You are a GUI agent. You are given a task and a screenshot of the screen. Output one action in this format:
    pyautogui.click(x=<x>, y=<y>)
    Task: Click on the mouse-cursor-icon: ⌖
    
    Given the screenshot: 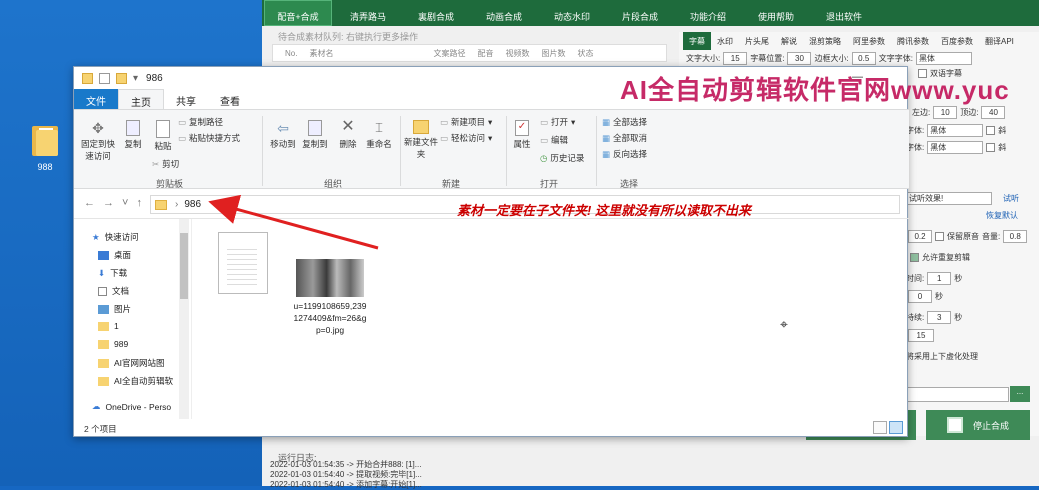 What is the action you would take?
    pyautogui.click(x=784, y=324)
    